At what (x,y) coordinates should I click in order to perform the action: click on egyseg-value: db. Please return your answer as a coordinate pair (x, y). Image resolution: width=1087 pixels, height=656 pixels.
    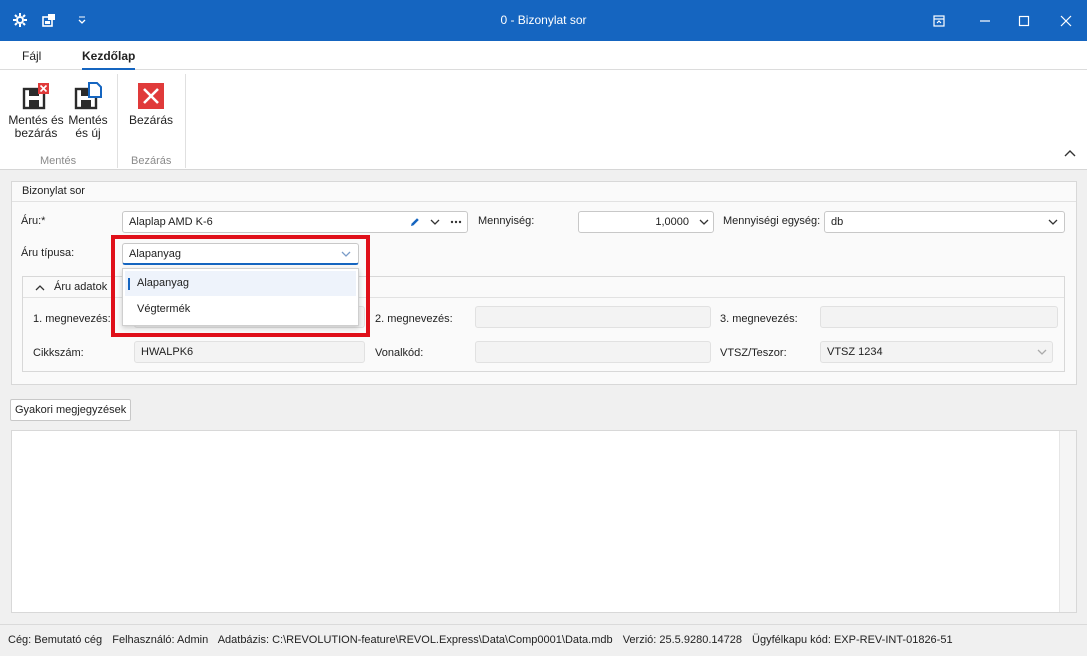
    Looking at the image, I should click on (837, 222).